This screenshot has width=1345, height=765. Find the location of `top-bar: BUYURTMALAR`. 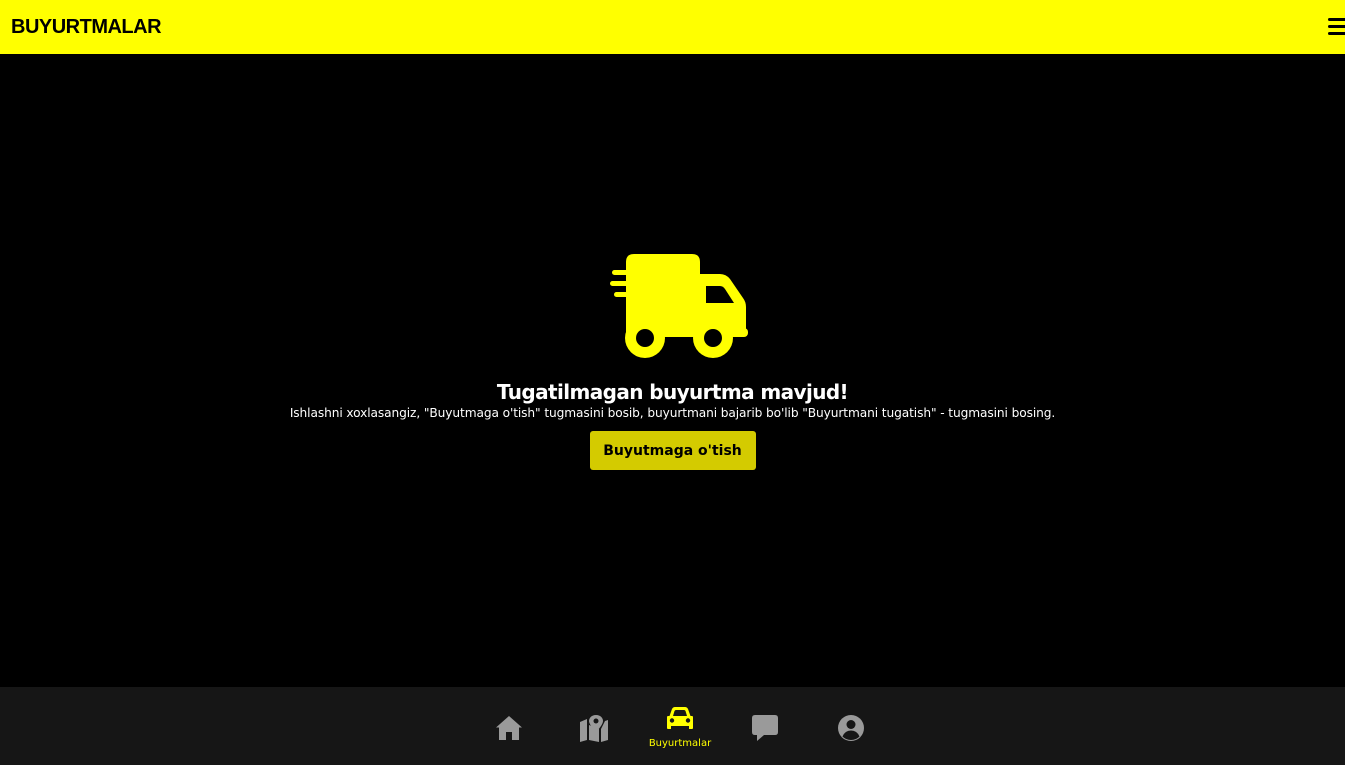

top-bar: BUYURTMALAR is located at coordinates (672, 27).